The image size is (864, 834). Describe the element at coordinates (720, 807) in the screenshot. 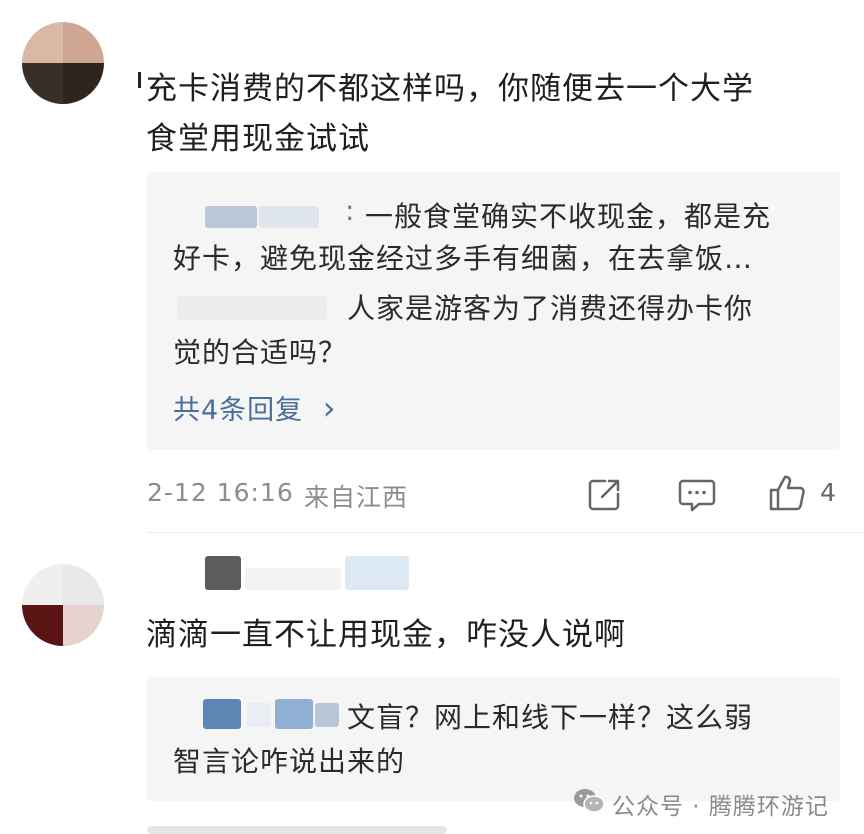

I see `watermark-text: 公众号 · 腾腾环游记` at that location.